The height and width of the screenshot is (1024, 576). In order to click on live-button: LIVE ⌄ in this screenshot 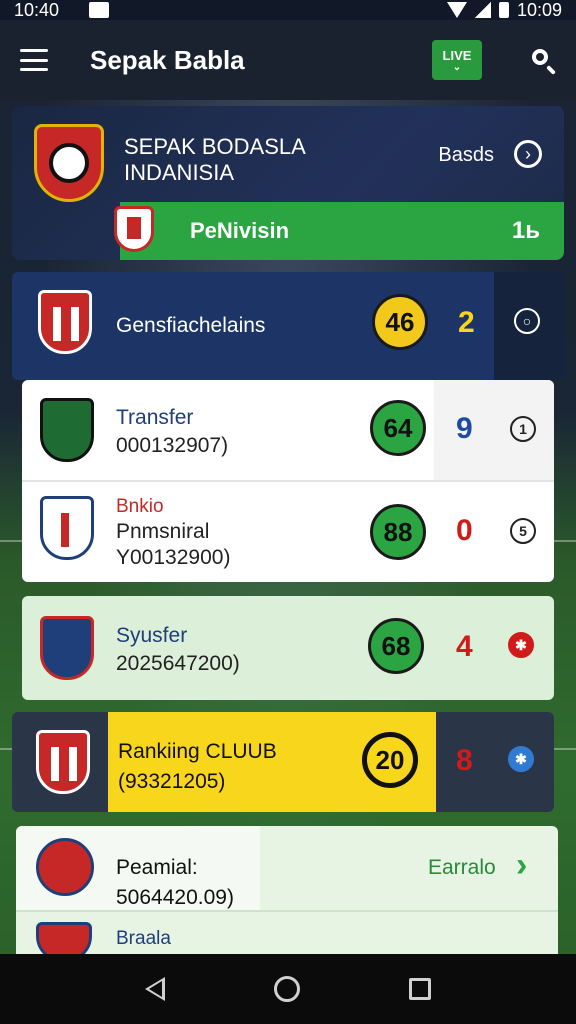, I will do `click(457, 60)`.